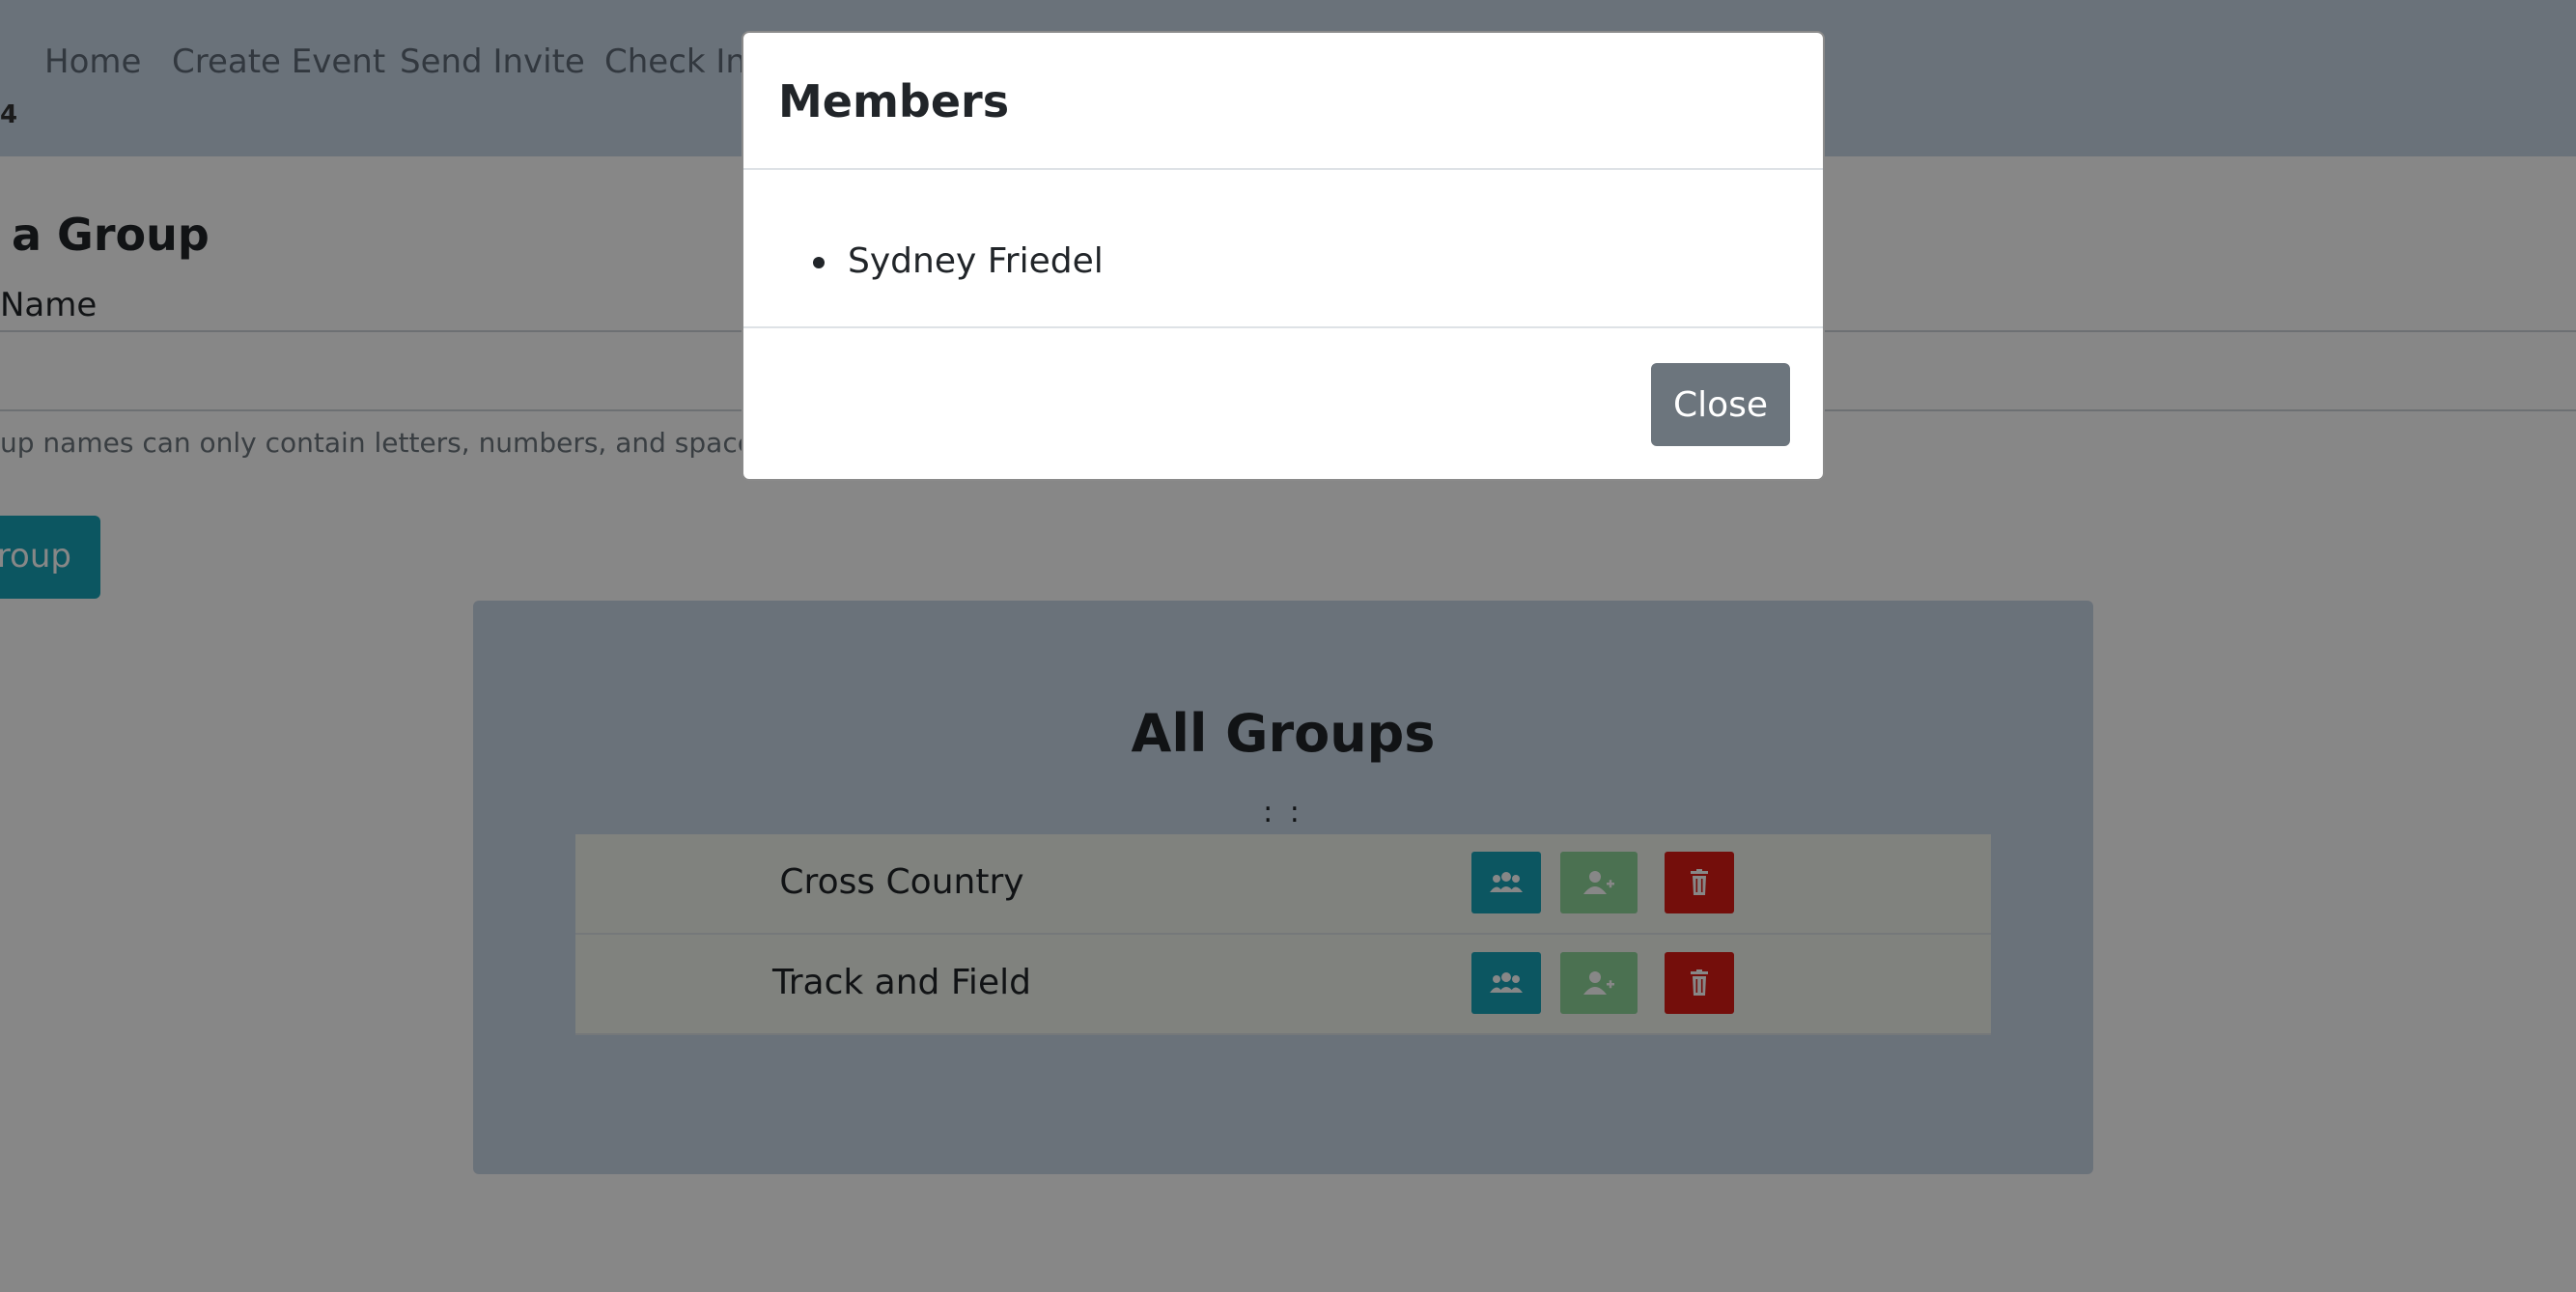 The image size is (2576, 1292). Describe the element at coordinates (819, 262) in the screenshot. I see `bullet-icon` at that location.